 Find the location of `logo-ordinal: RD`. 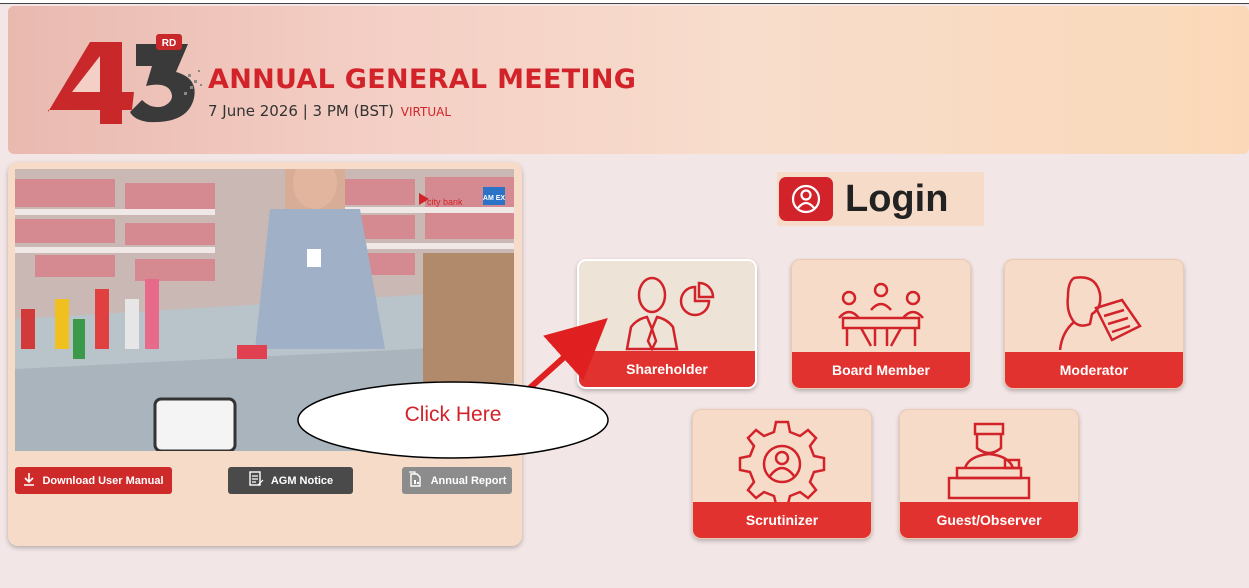

logo-ordinal: RD is located at coordinates (169, 43).